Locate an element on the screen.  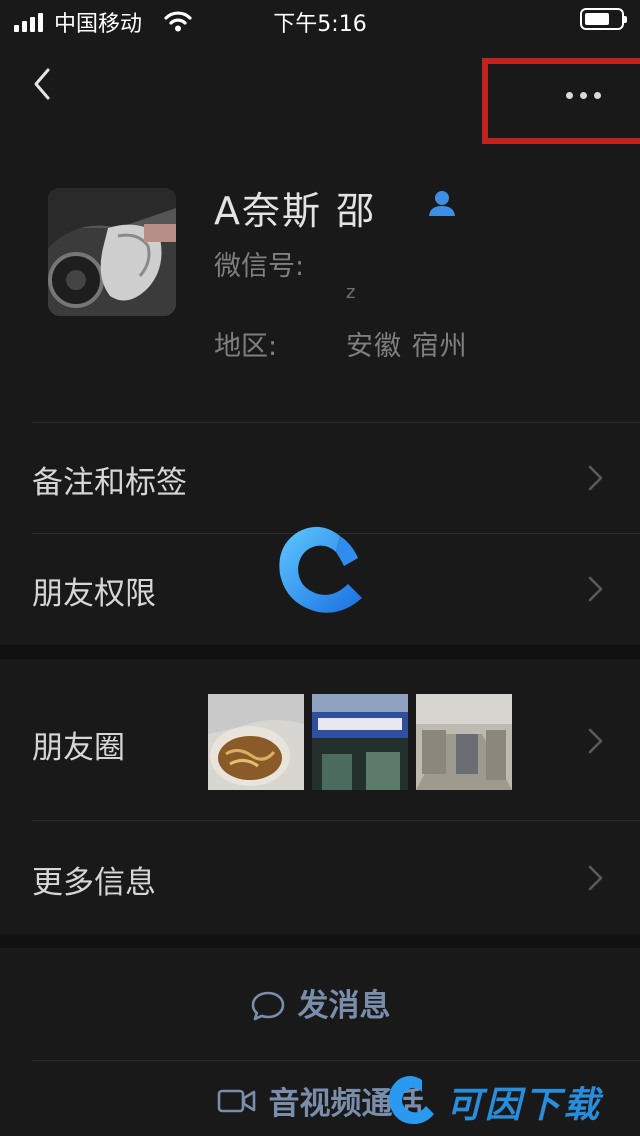
send-message-label: 发消息 is located at coordinates (344, 1005).